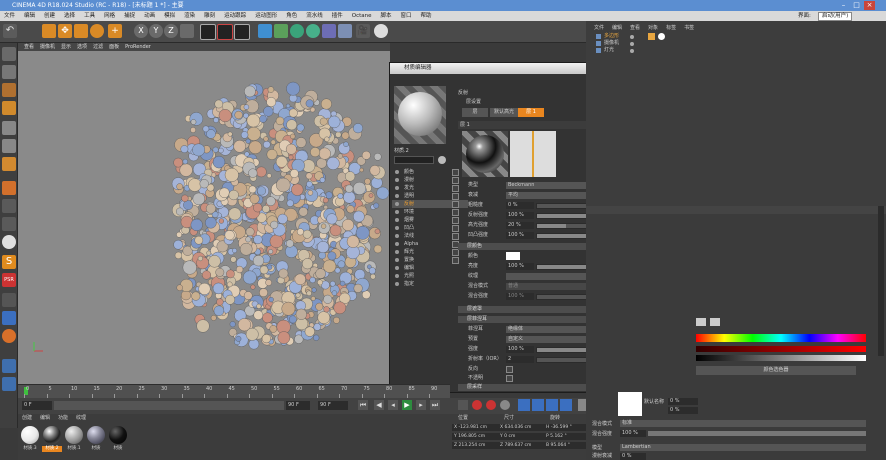 The width and height of the screenshot is (886, 460). Describe the element at coordinates (9, 206) in the screenshot. I see `tweak-icon` at that location.